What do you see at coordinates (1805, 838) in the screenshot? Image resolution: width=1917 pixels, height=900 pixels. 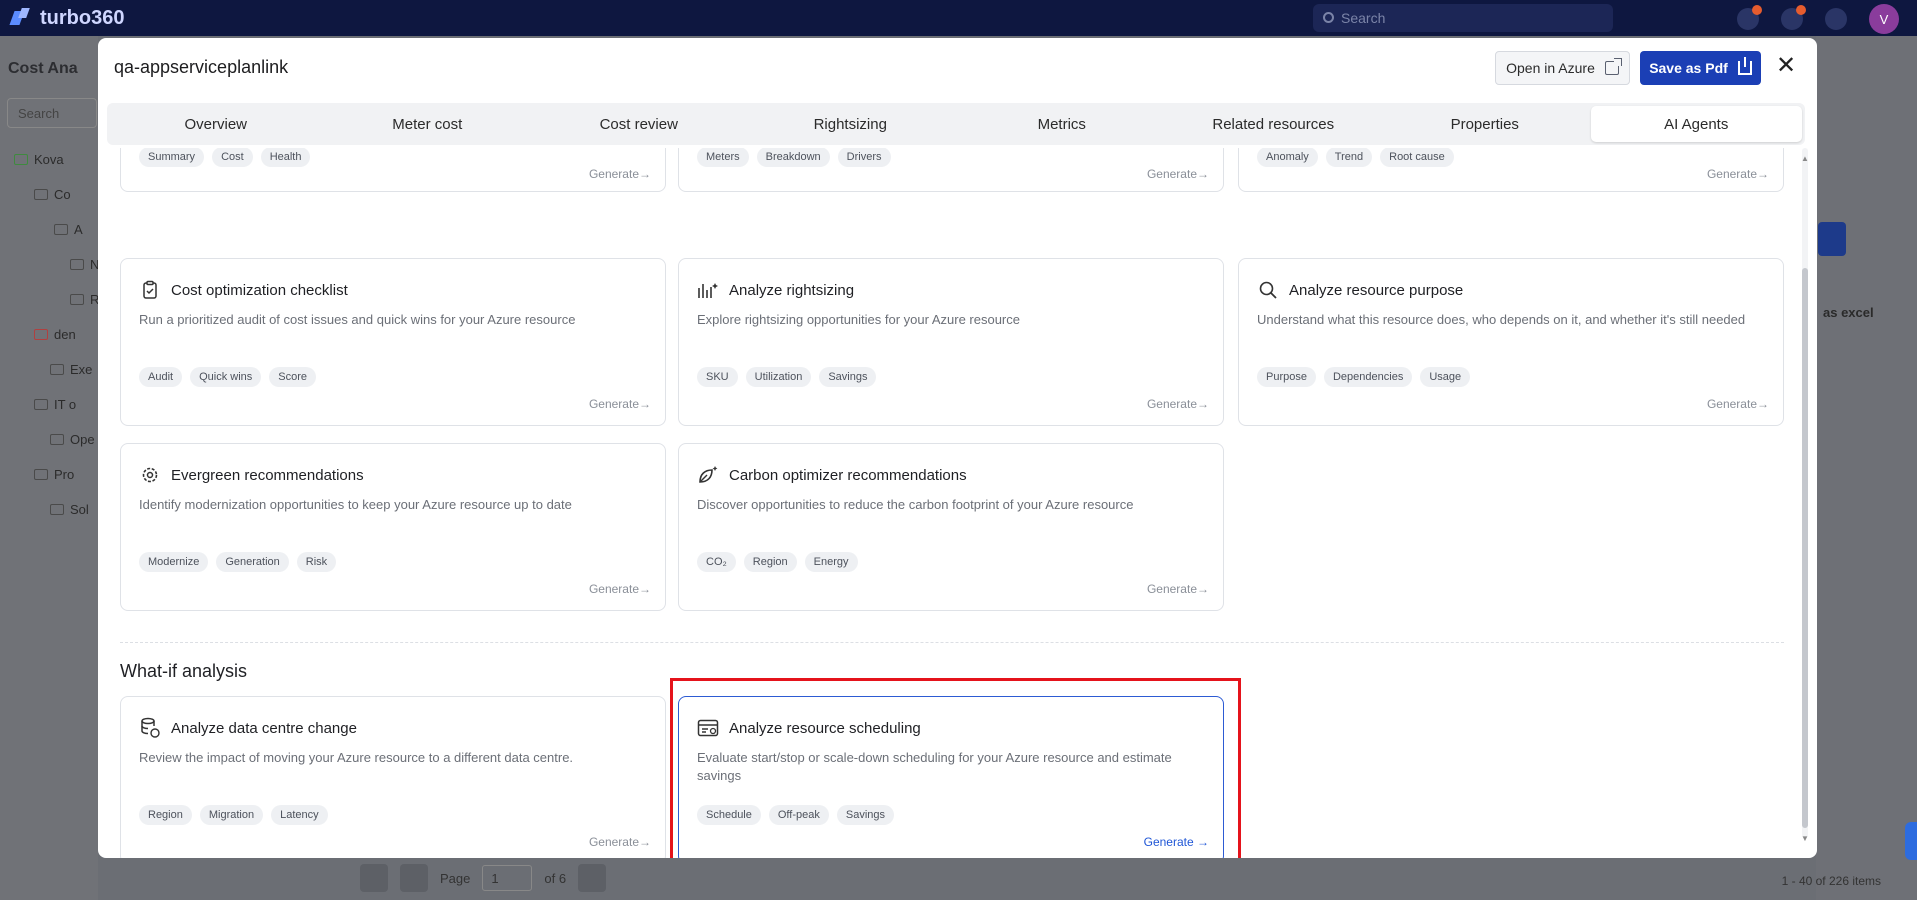 I see `scroll-down-arrow-icon: ▼` at bounding box center [1805, 838].